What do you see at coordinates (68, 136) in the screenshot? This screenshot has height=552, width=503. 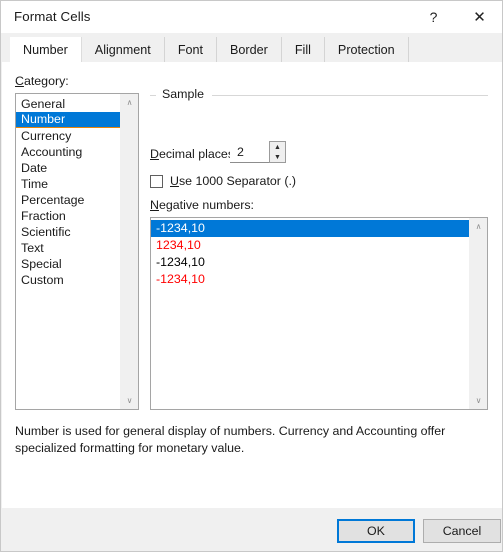 I see `list-item: Currency` at bounding box center [68, 136].